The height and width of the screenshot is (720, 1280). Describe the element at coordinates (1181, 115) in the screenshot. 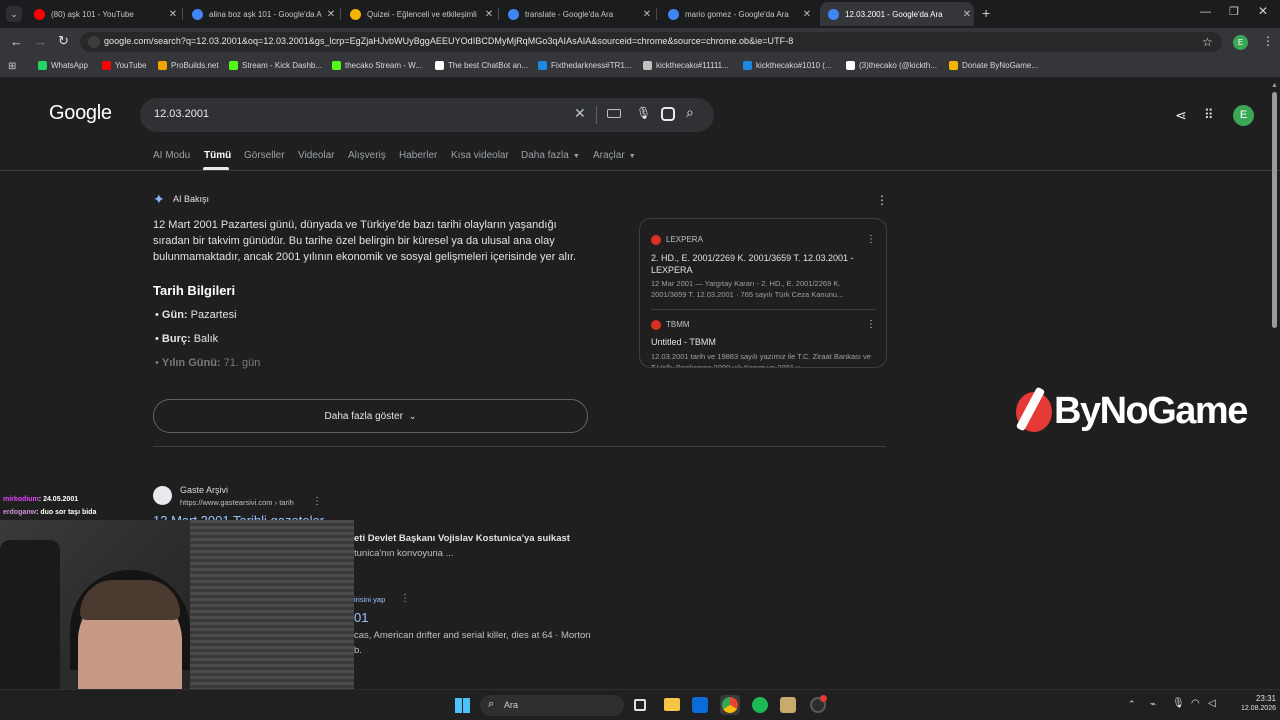

I see `share-icon: ⋖` at that location.